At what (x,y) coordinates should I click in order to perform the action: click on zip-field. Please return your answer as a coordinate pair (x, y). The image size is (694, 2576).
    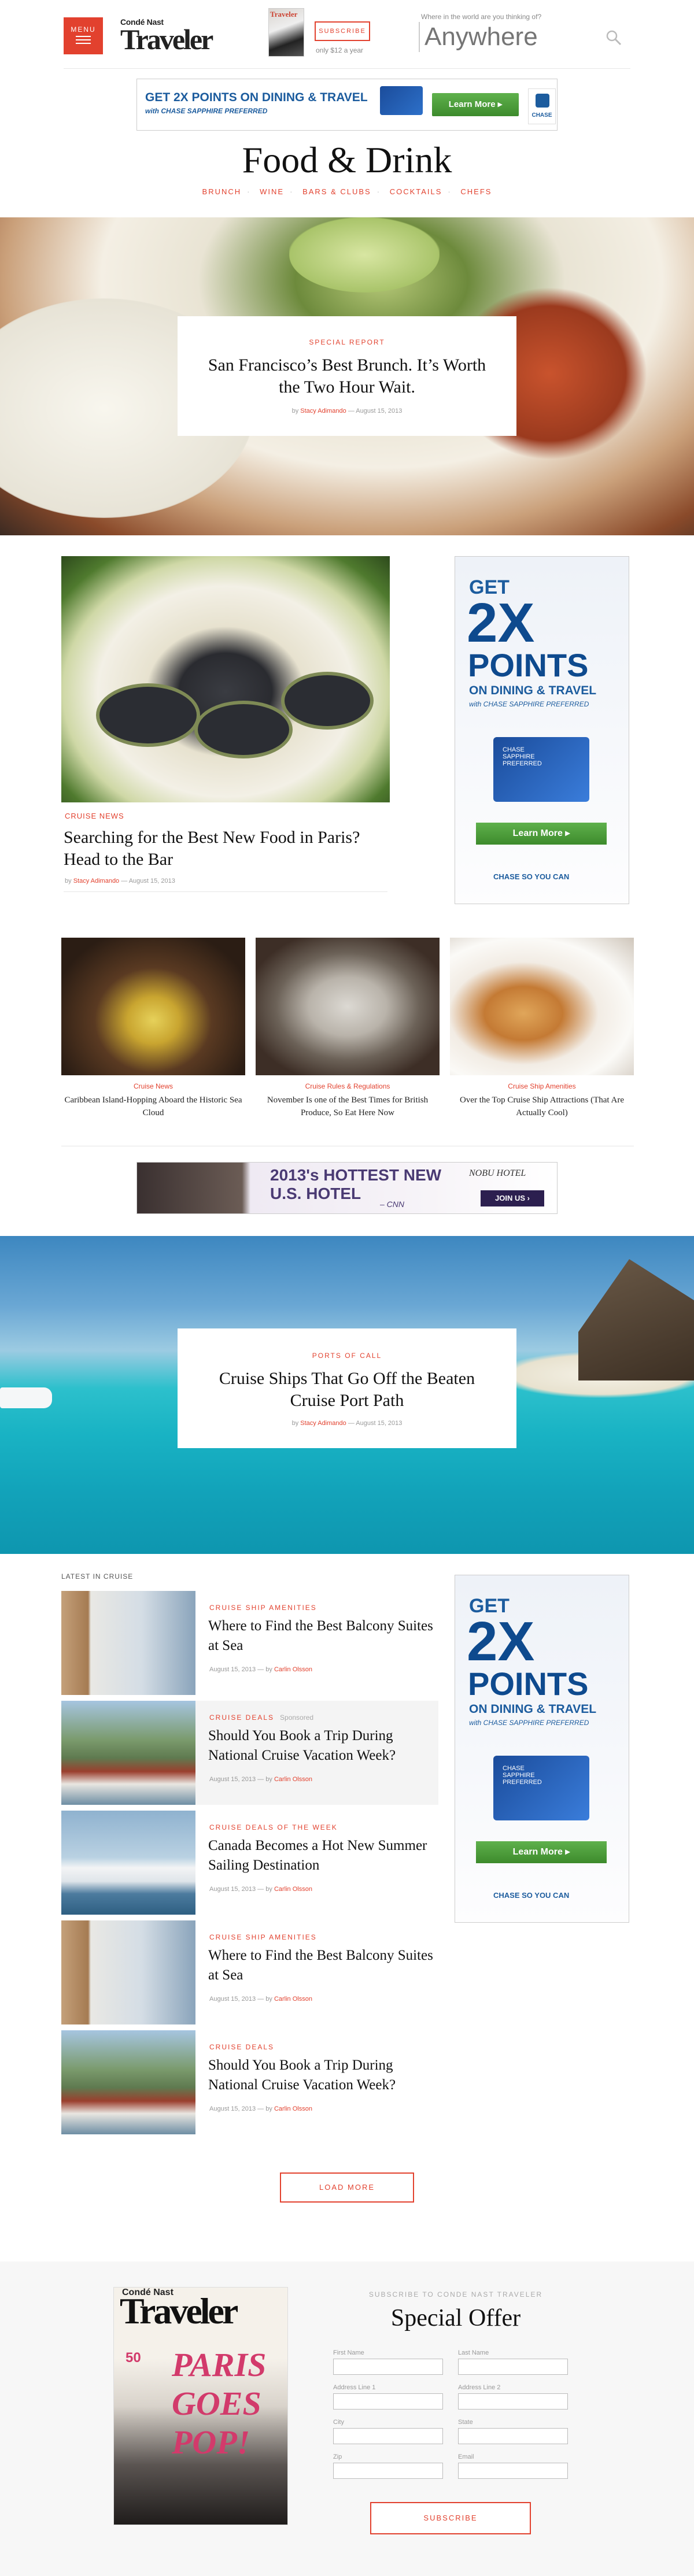
    Looking at the image, I should click on (388, 2471).